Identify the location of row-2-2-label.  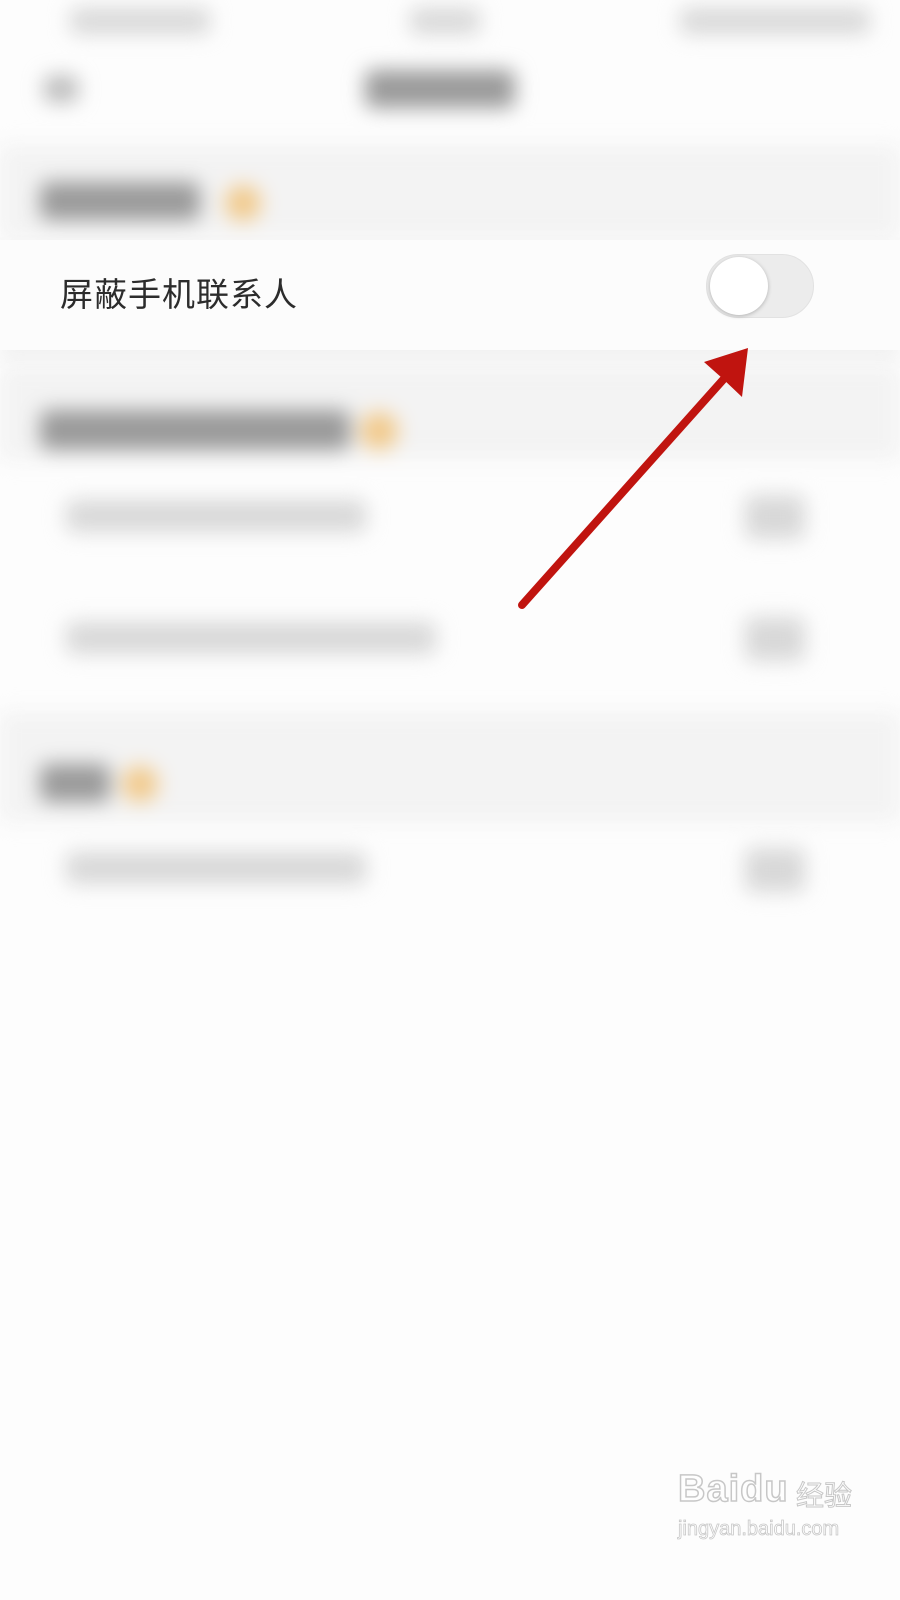
(251, 638).